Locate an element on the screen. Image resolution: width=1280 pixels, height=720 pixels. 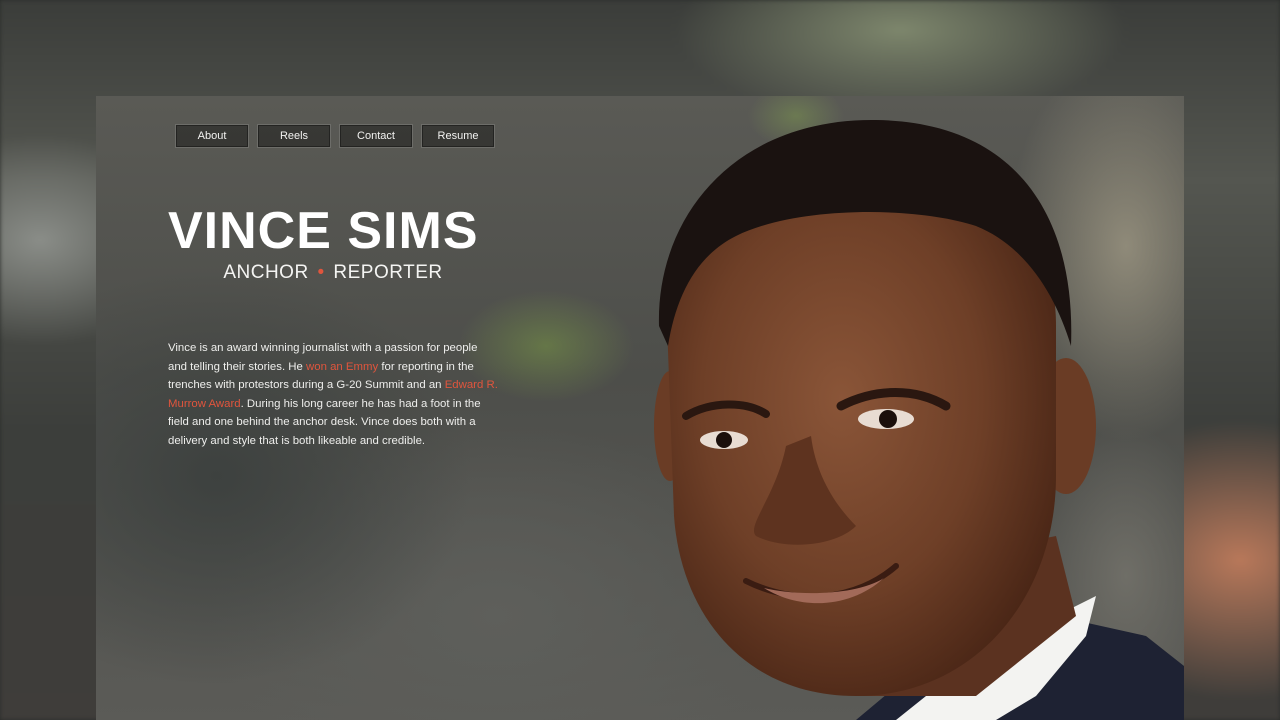
nav-contact-button: Contact is located at coordinates (376, 136).